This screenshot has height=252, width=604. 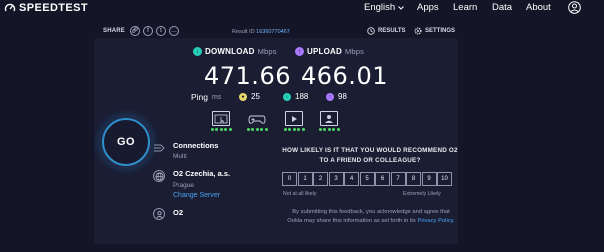 I want to click on rating-option-7: 7, so click(x=398, y=179).